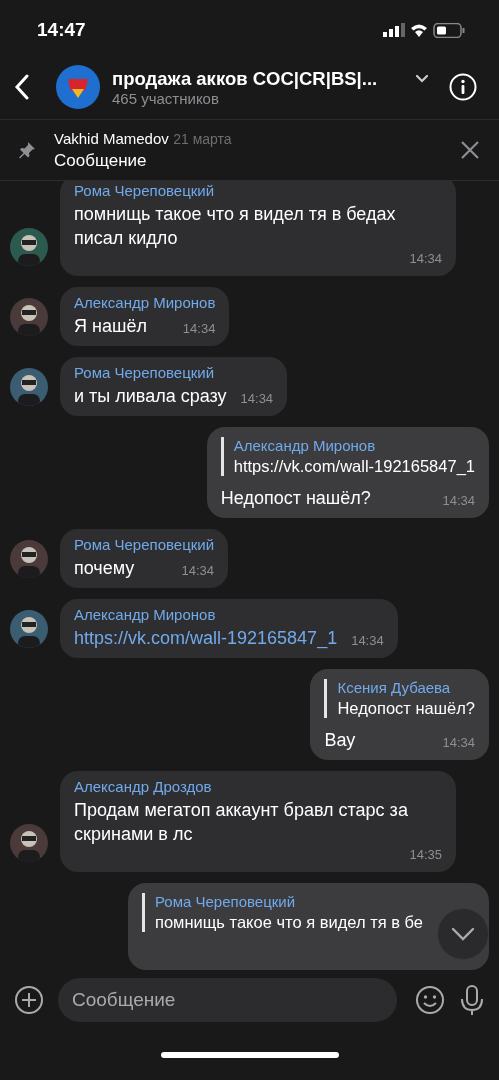 The image size is (499, 1080). What do you see at coordinates (110, 326) in the screenshot?
I see `message-text: Я нашёл` at bounding box center [110, 326].